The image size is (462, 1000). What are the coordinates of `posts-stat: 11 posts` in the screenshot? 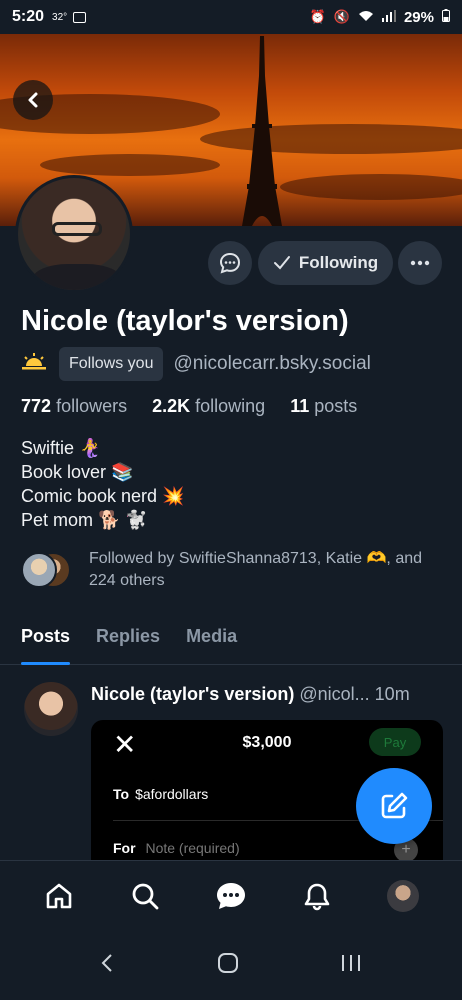 It's located at (328, 406).